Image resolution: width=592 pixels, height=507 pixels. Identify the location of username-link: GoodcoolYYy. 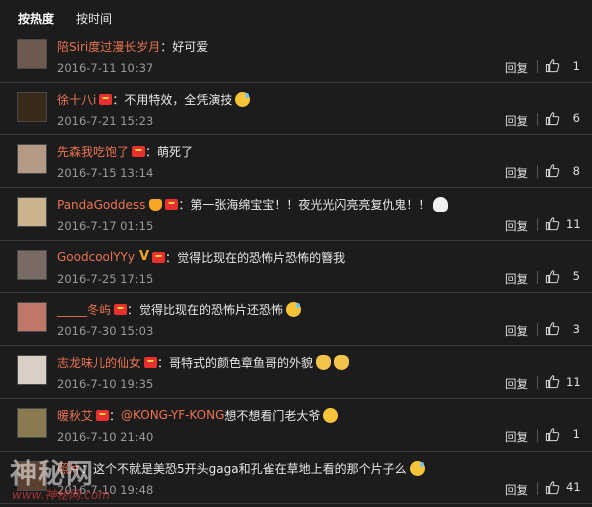
(96, 257).